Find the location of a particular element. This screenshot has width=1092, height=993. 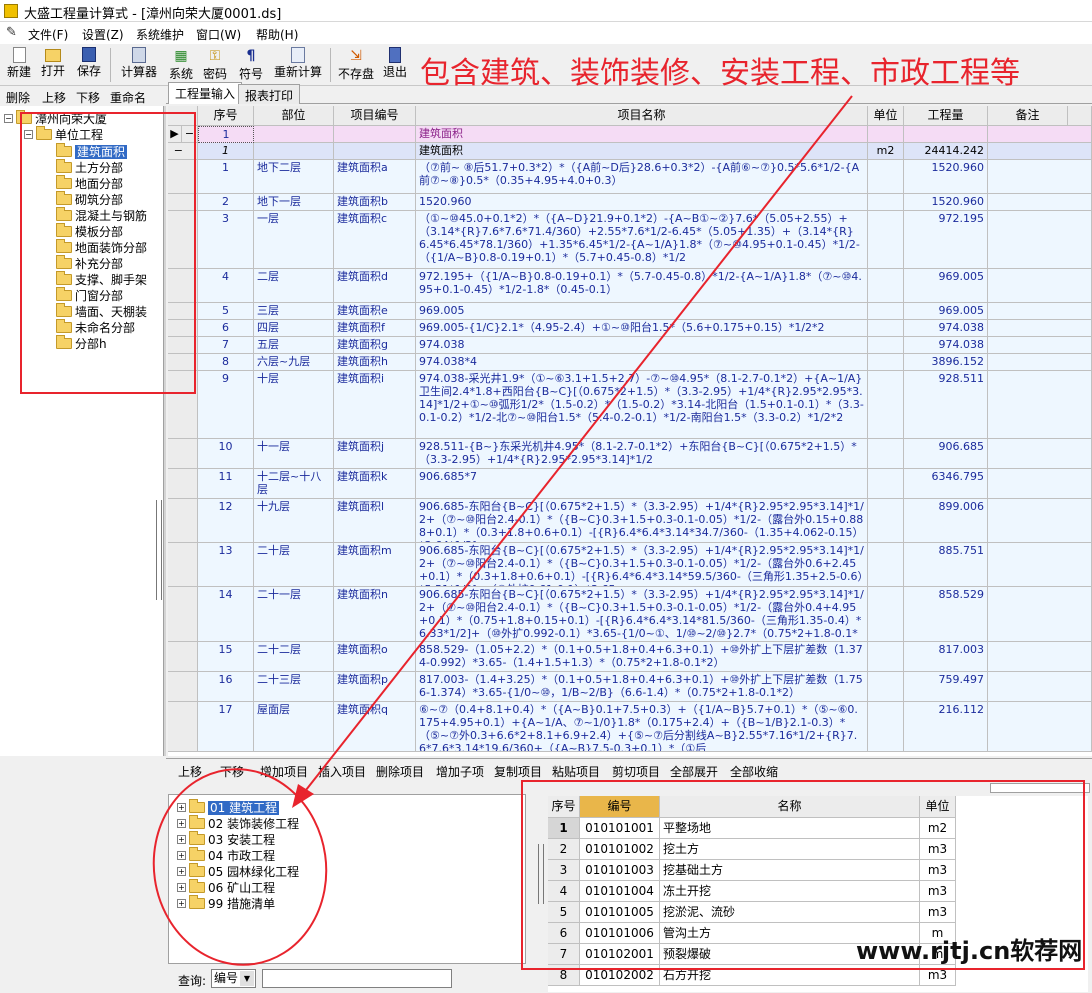

library-item: +99 措施清单 is located at coordinates (226, 903).